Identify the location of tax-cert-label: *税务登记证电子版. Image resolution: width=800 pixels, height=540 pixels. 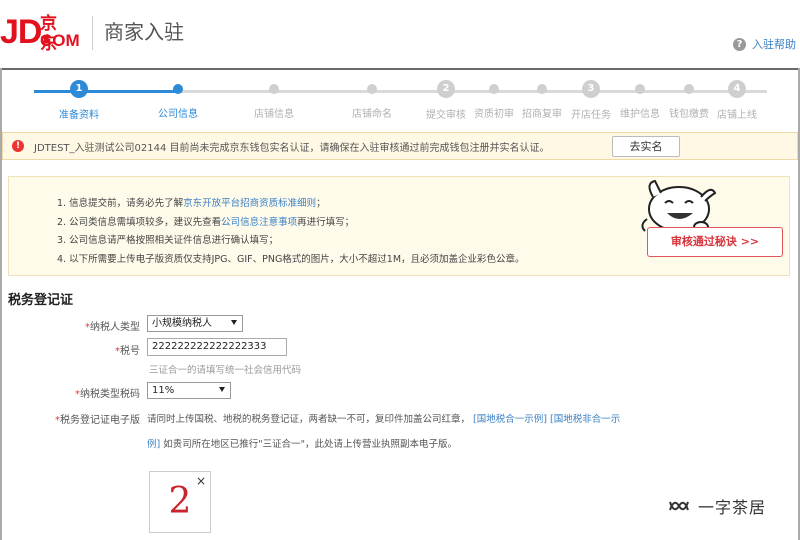
(97, 420).